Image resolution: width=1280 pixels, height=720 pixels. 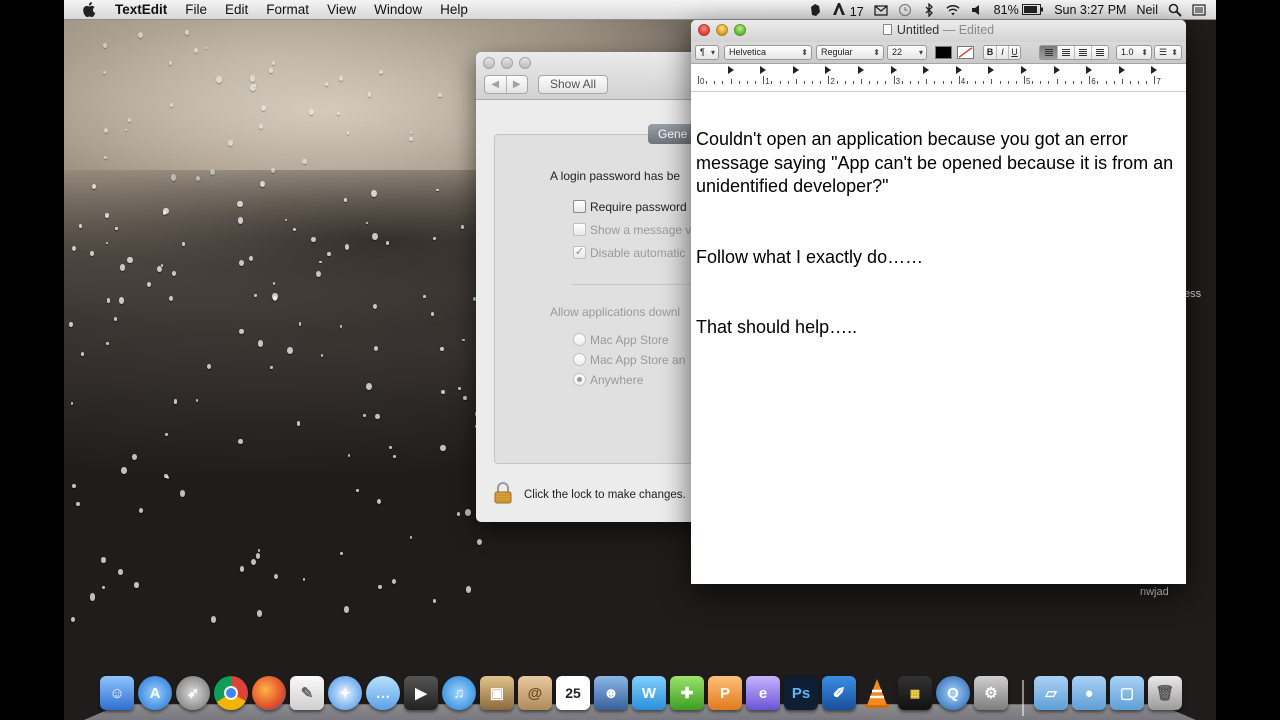 What do you see at coordinates (1048, 52) in the screenshot?
I see `align-left-button` at bounding box center [1048, 52].